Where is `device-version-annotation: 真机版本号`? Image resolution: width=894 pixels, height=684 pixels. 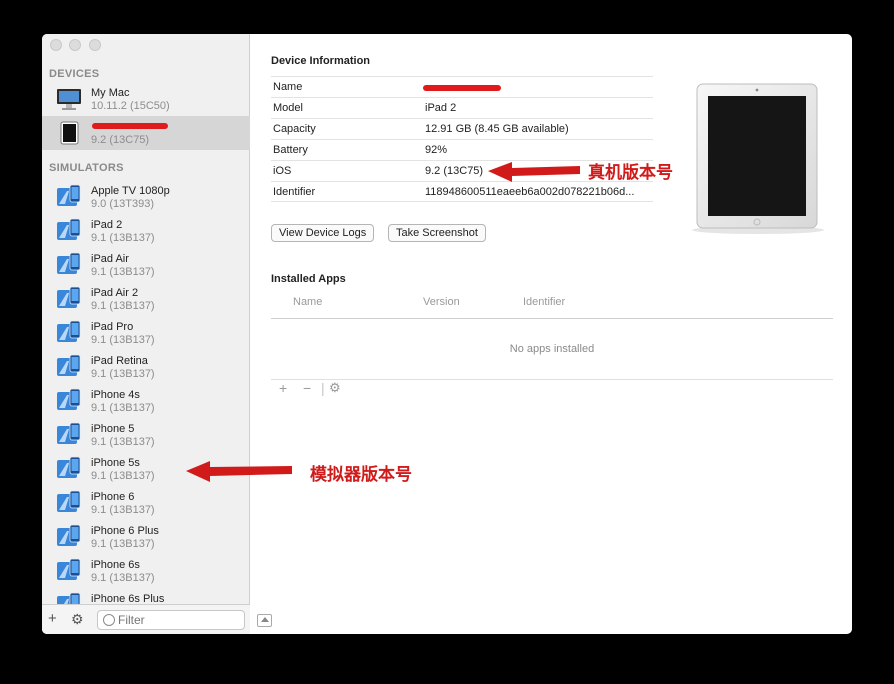
device-version-annotation: 真机版本号 is located at coordinates (630, 172).